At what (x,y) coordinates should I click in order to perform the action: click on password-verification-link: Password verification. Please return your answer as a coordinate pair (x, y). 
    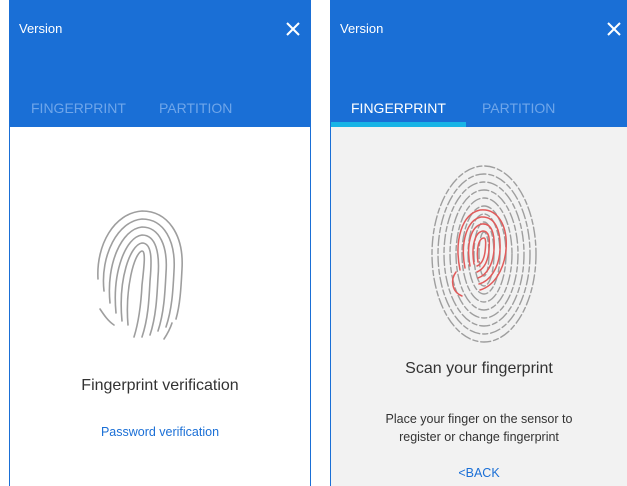
    Looking at the image, I should click on (160, 432).